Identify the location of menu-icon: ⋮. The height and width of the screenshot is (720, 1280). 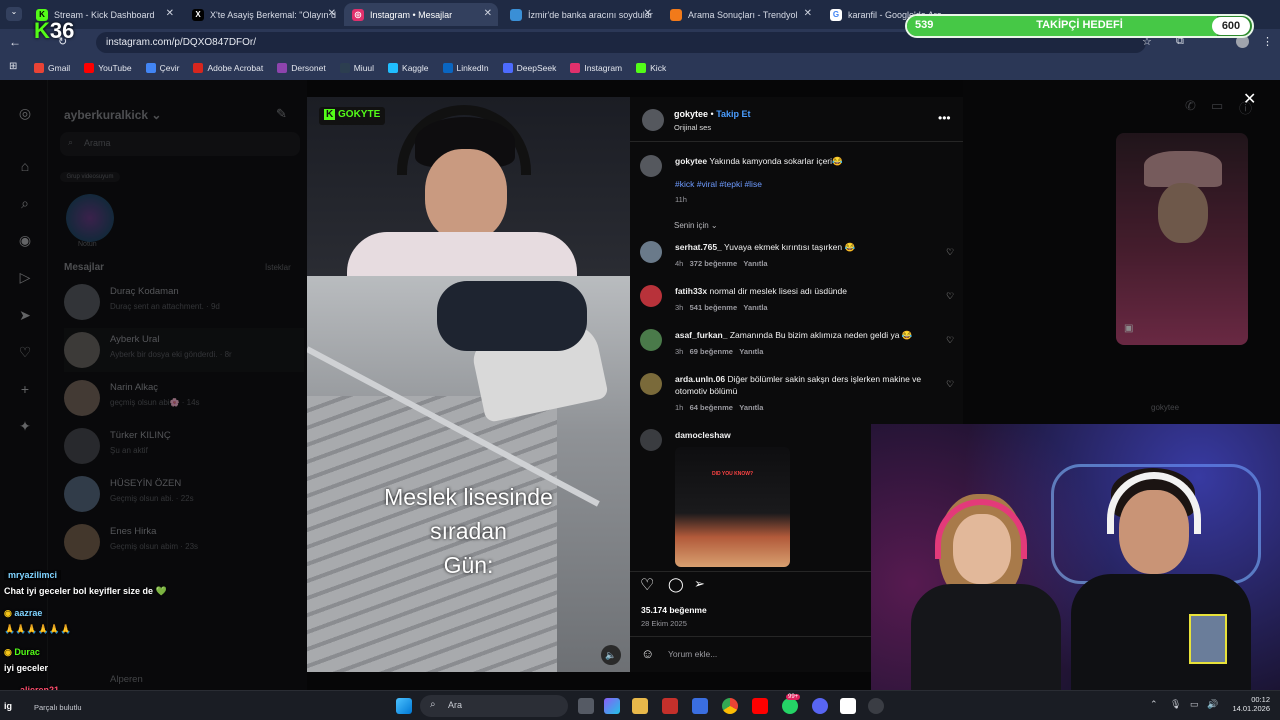
(1267, 41).